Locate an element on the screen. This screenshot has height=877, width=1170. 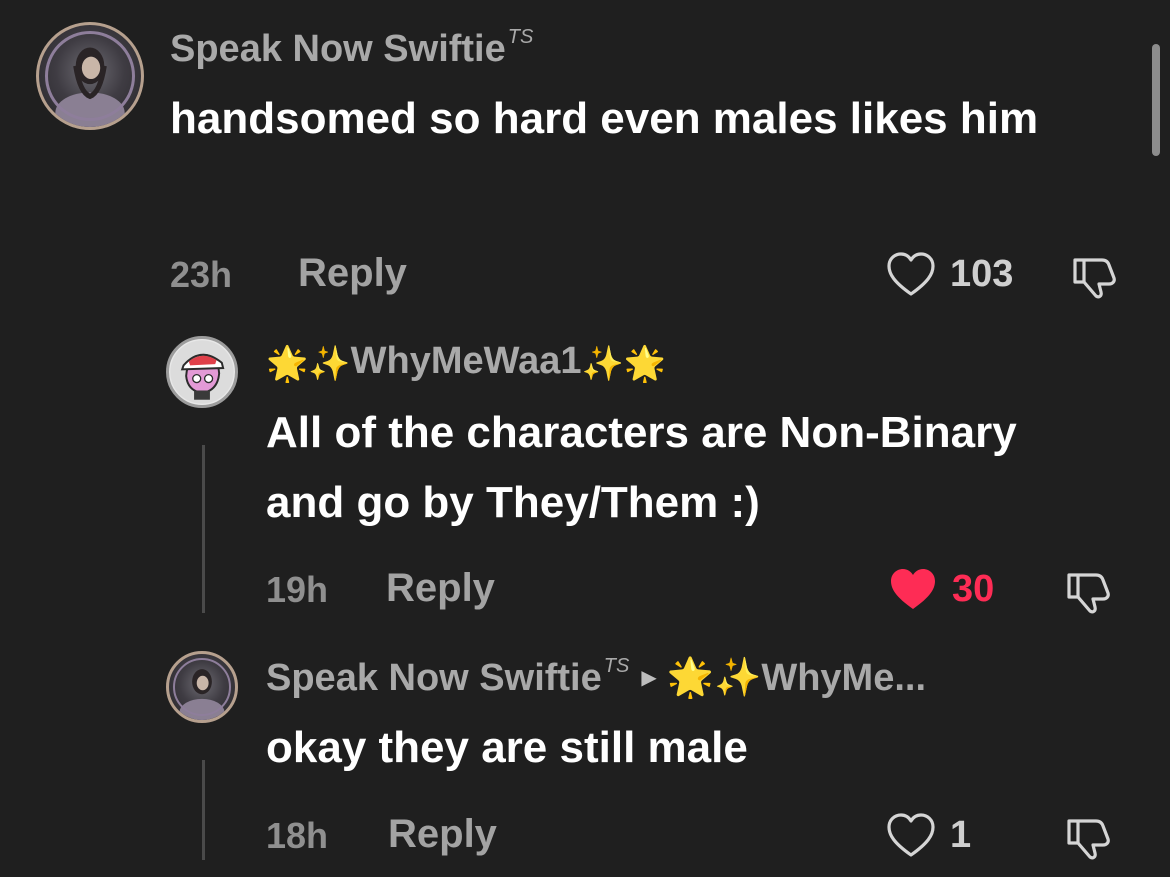
comment-username: Speak Now Swiftie TS is located at coordinates (351, 48).